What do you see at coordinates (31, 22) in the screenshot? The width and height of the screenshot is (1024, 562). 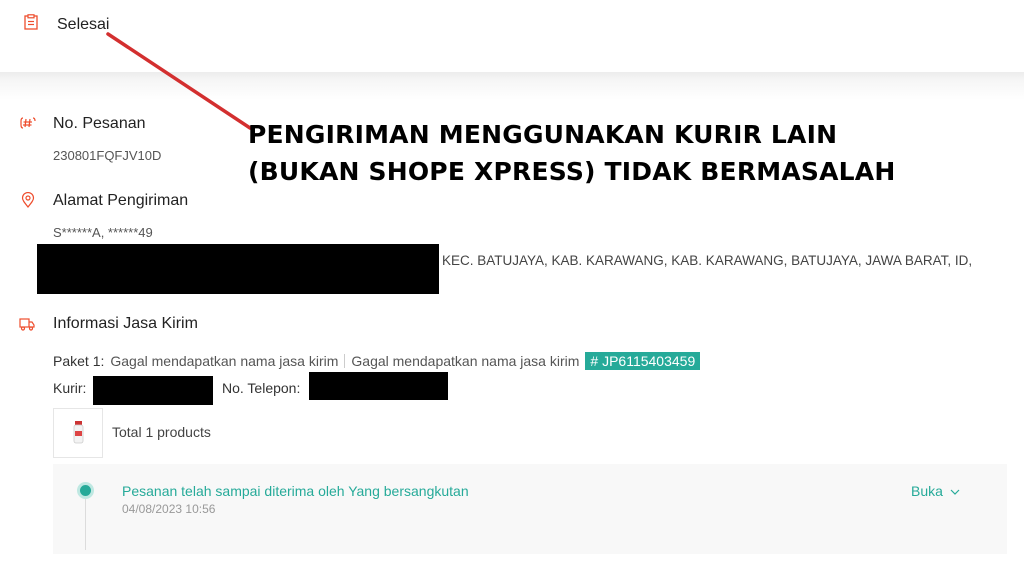 I see `clipboard-icon` at bounding box center [31, 22].